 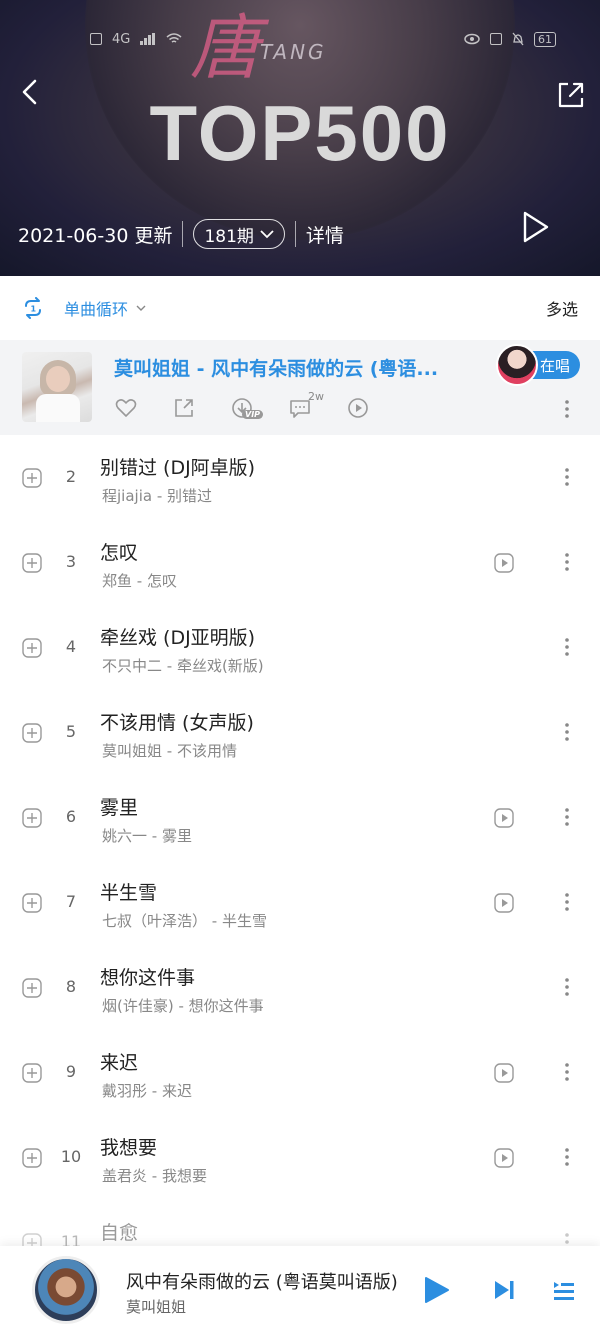 I want to click on song-title: 雾里, so click(x=119, y=806).